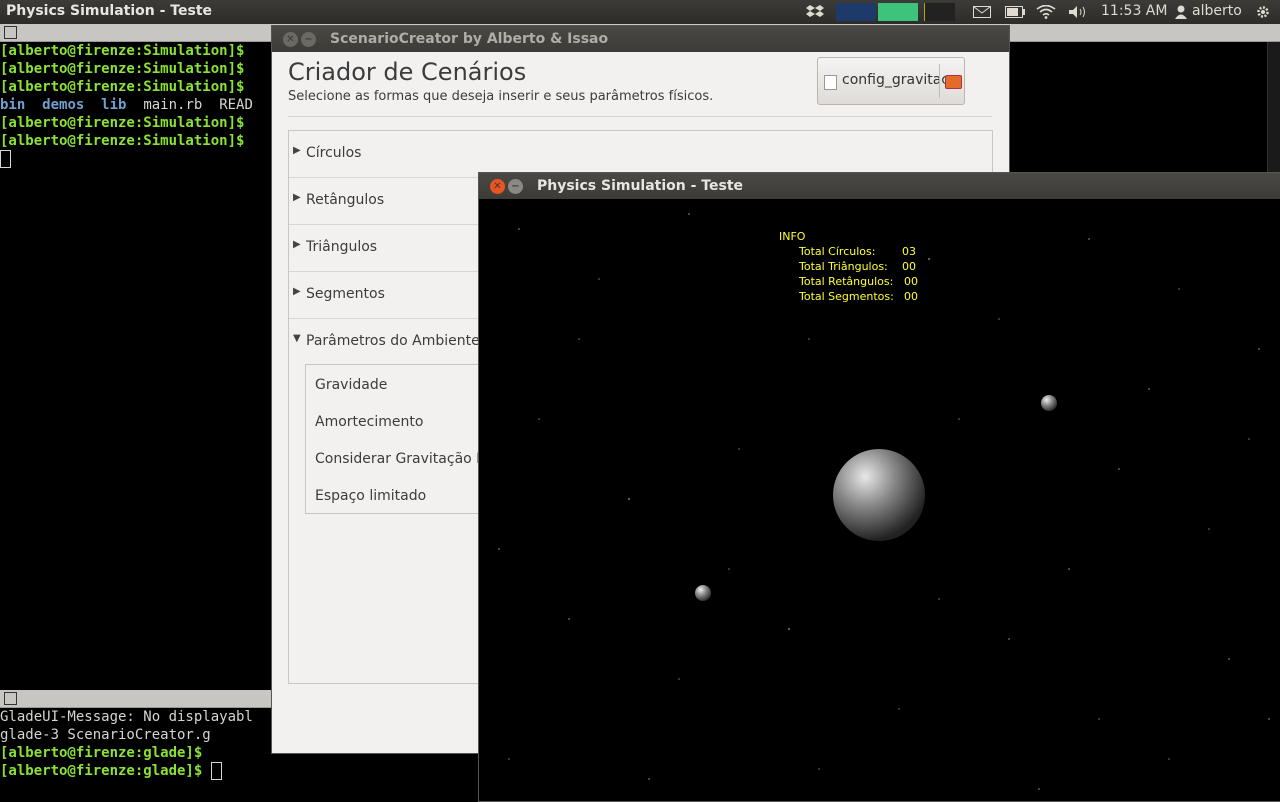 The height and width of the screenshot is (802, 1280). What do you see at coordinates (792, 236) in the screenshot?
I see `info-header: INFO` at bounding box center [792, 236].